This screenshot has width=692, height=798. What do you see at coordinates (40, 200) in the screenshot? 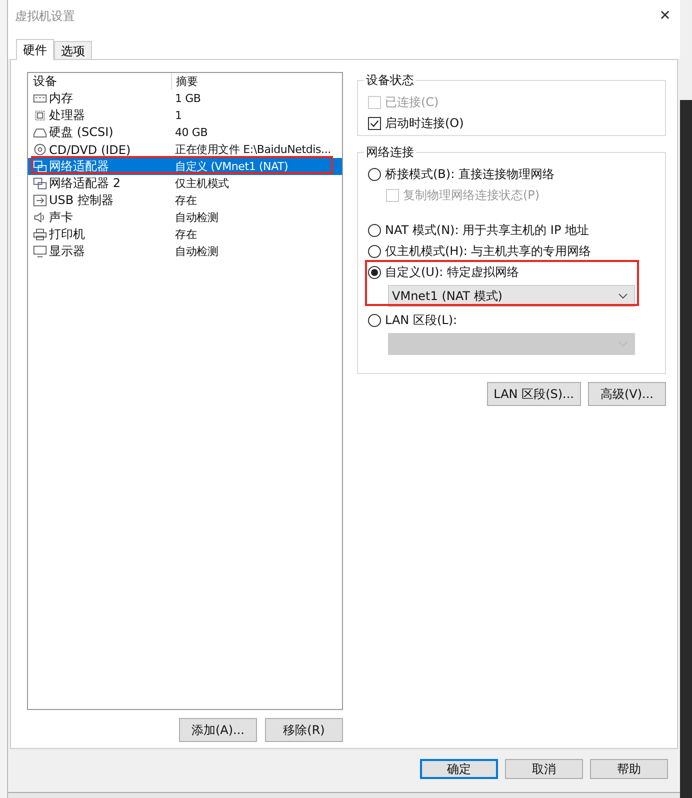
I see `usb-icon` at bounding box center [40, 200].